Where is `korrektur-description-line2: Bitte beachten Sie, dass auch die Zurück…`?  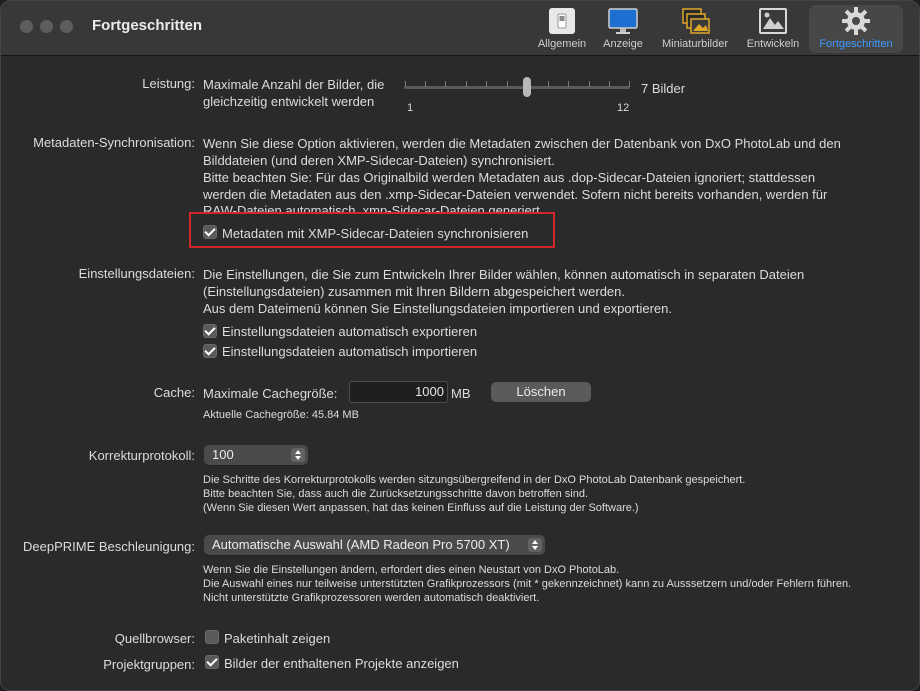 korrektur-description-line2: Bitte beachten Sie, dass auch die Zurück… is located at coordinates (396, 494).